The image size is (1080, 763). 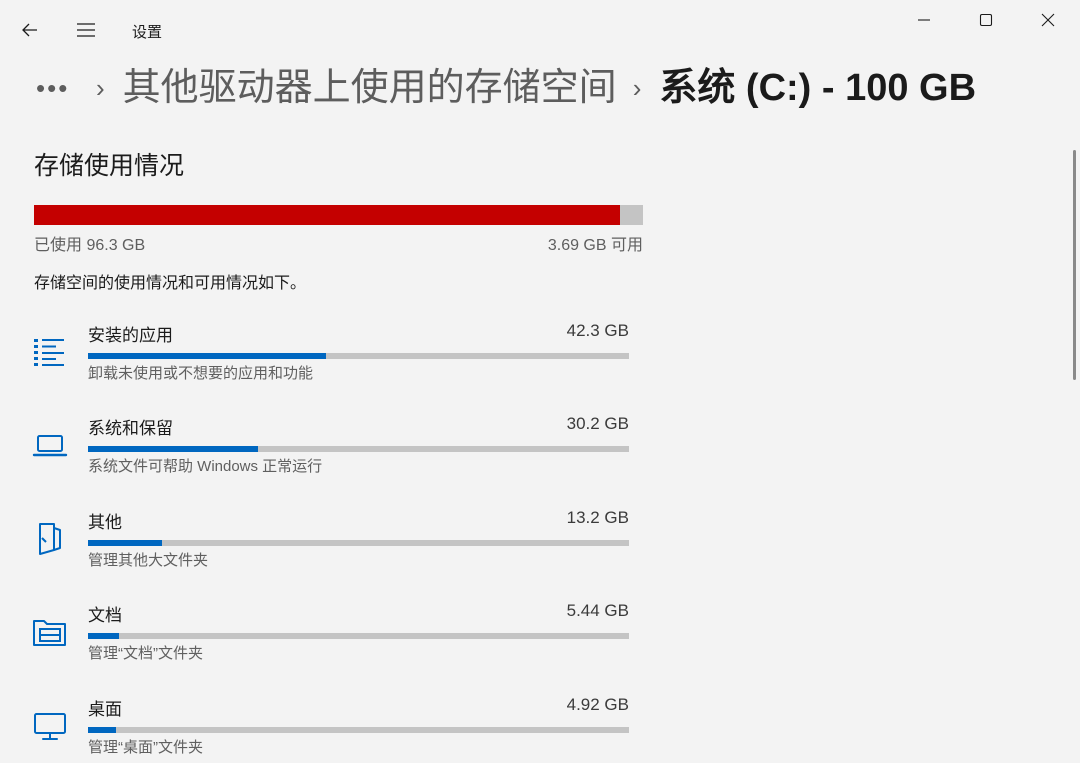 What do you see at coordinates (330, 553) in the screenshot?
I see `category-other: 其他 13.2 GB 管理其他大文件夹` at bounding box center [330, 553].